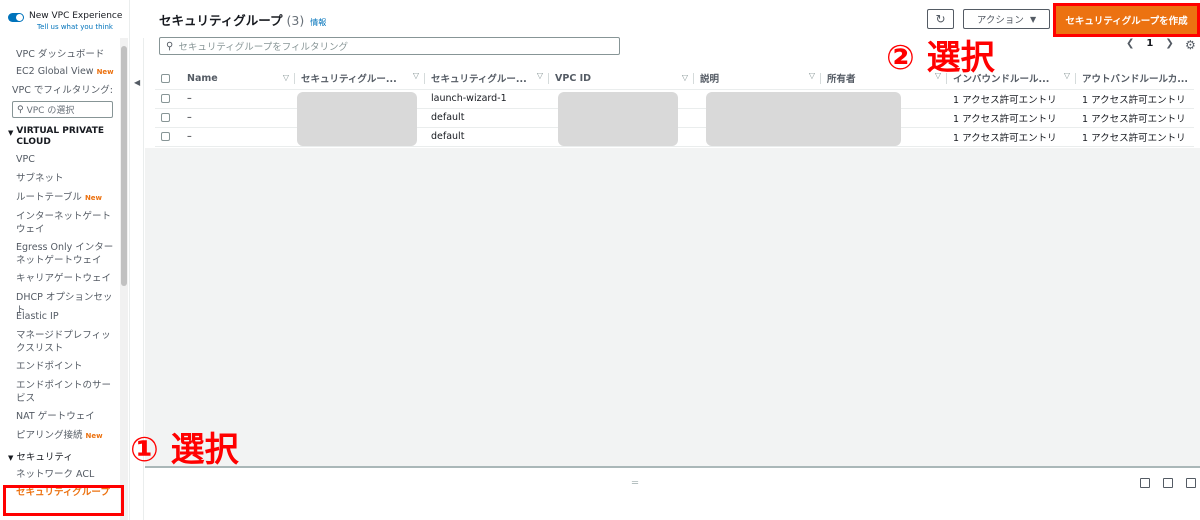 The width and height of the screenshot is (1200, 520). What do you see at coordinates (165, 78) in the screenshot?
I see `select-all-checkbox` at bounding box center [165, 78].